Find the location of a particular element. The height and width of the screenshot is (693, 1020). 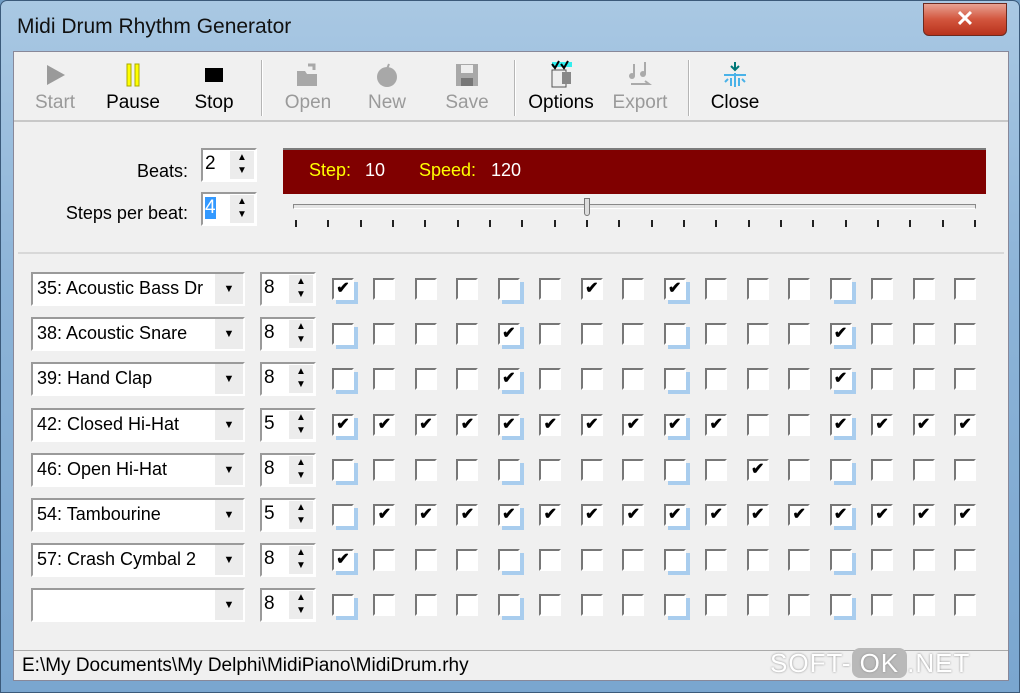

instrument-select: 38: Acoustic Snare ▼ is located at coordinates (138, 334).